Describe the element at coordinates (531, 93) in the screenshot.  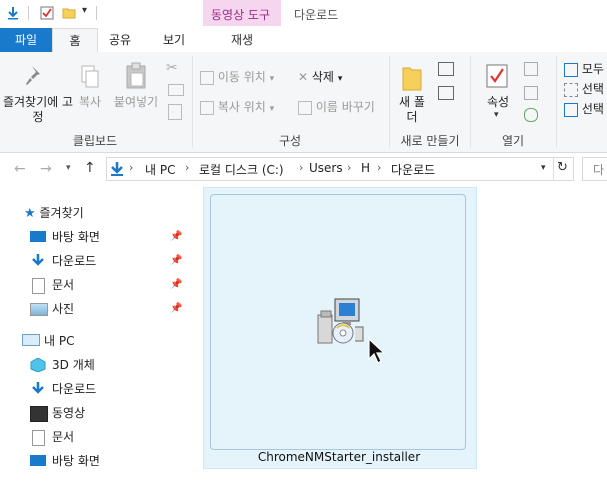
I see `edit-icon` at that location.